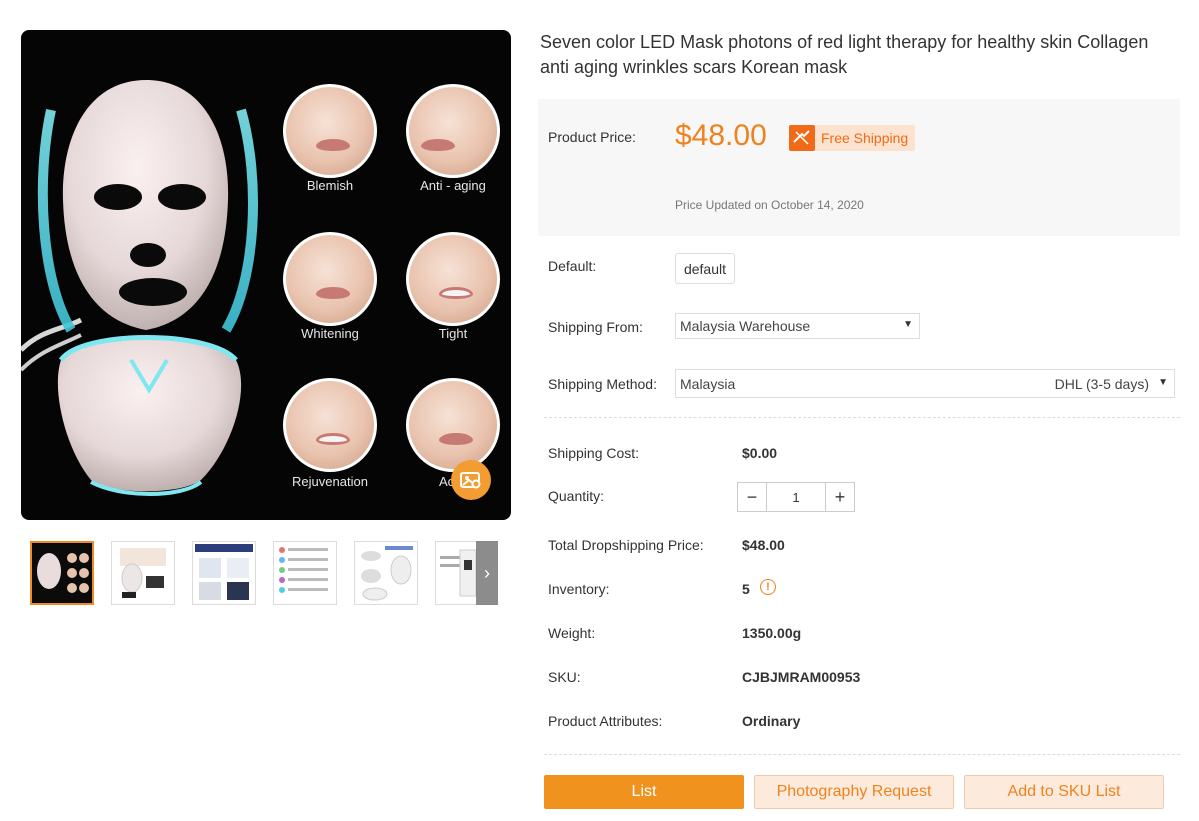 The width and height of the screenshot is (1199, 821). Describe the element at coordinates (572, 633) in the screenshot. I see `weight-label: Weight:` at that location.